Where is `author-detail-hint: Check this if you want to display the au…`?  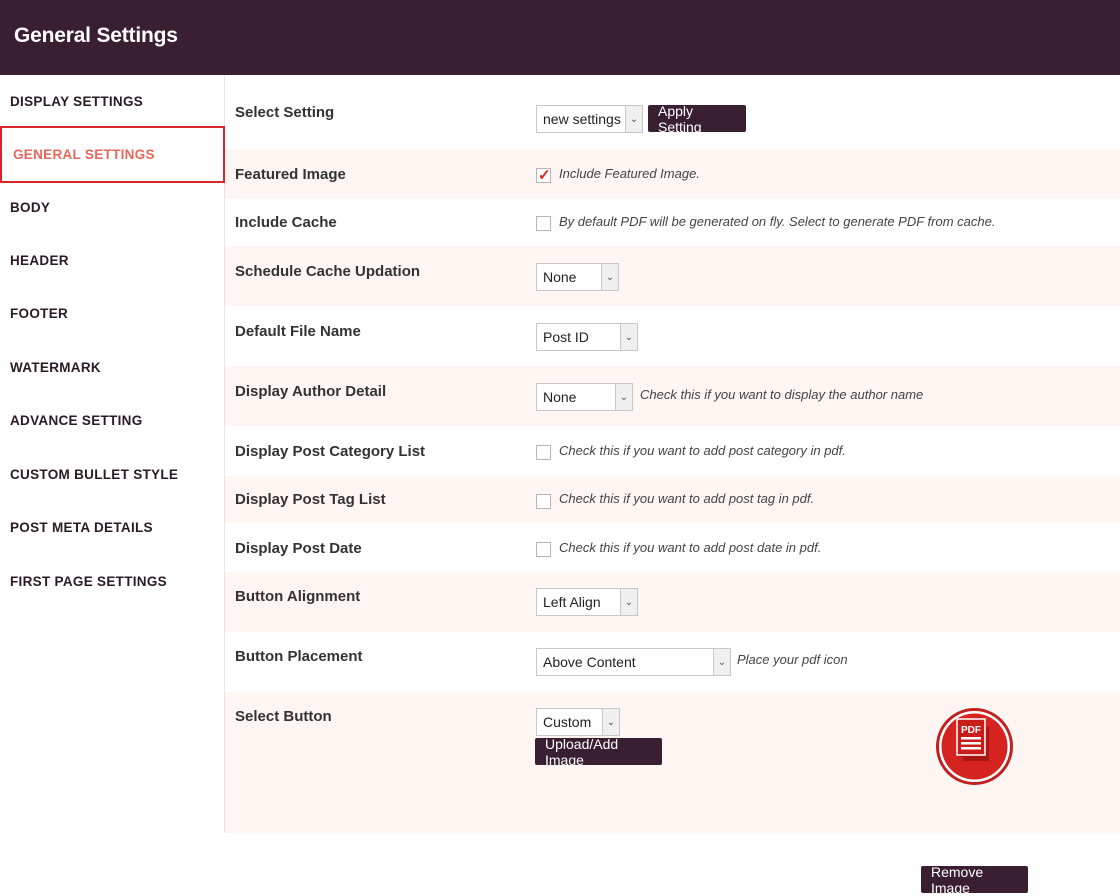 author-detail-hint: Check this if you want to display the au… is located at coordinates (782, 394).